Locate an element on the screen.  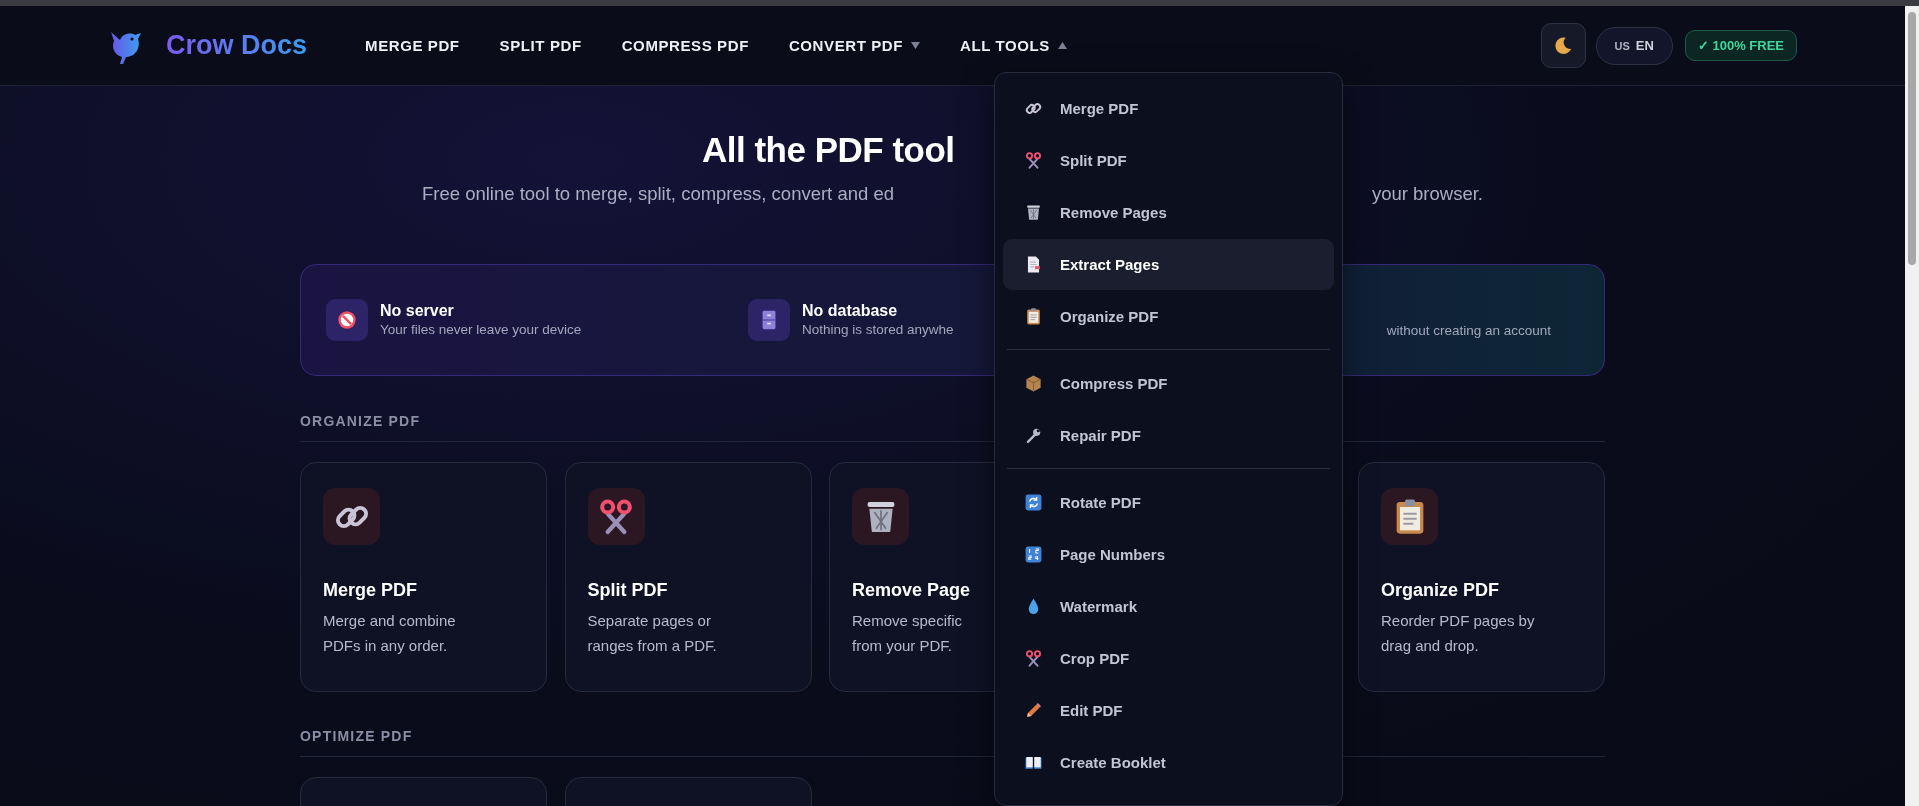
theme-toggle-button is located at coordinates (1563, 45).